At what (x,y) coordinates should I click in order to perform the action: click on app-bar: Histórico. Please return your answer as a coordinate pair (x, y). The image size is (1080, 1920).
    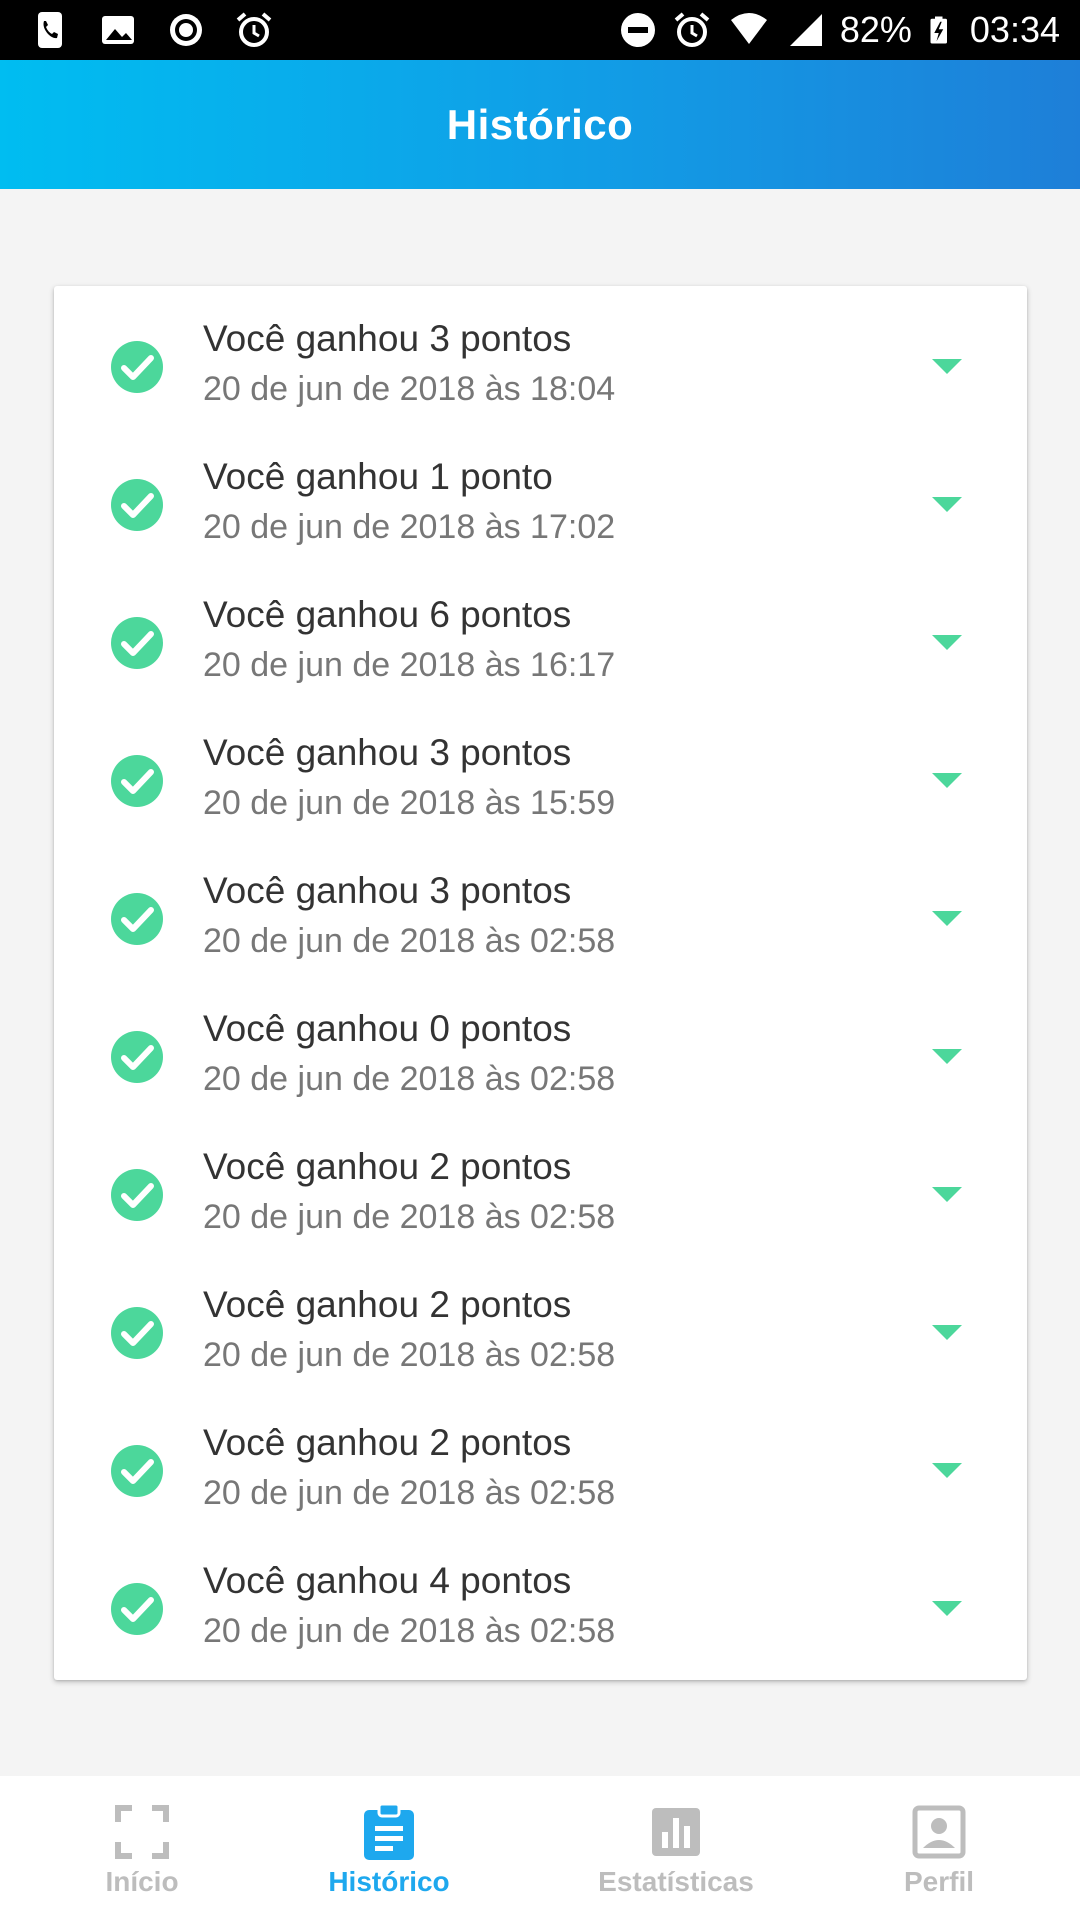
    Looking at the image, I should click on (540, 124).